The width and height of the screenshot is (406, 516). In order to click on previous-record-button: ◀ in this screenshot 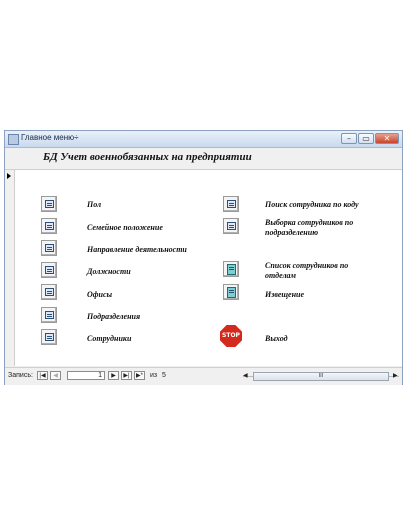, I will do `click(55, 375)`.